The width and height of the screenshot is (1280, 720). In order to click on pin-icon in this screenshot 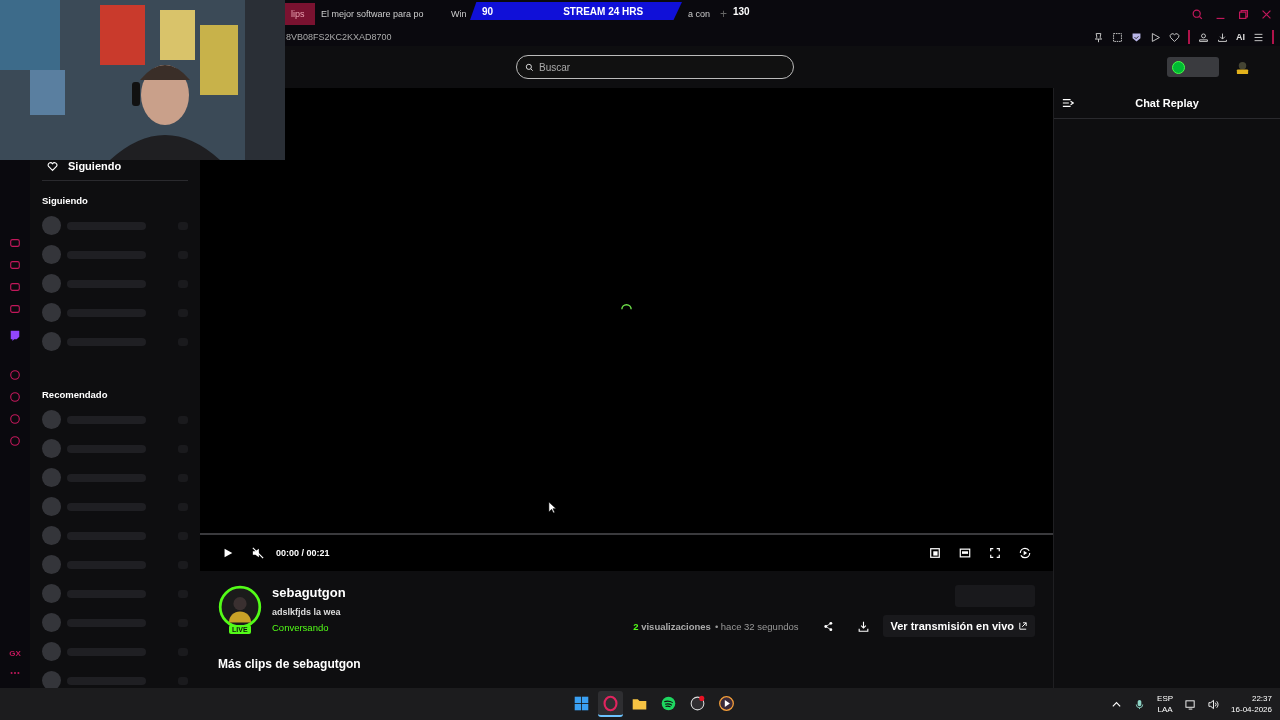, I will do `click(1098, 37)`.